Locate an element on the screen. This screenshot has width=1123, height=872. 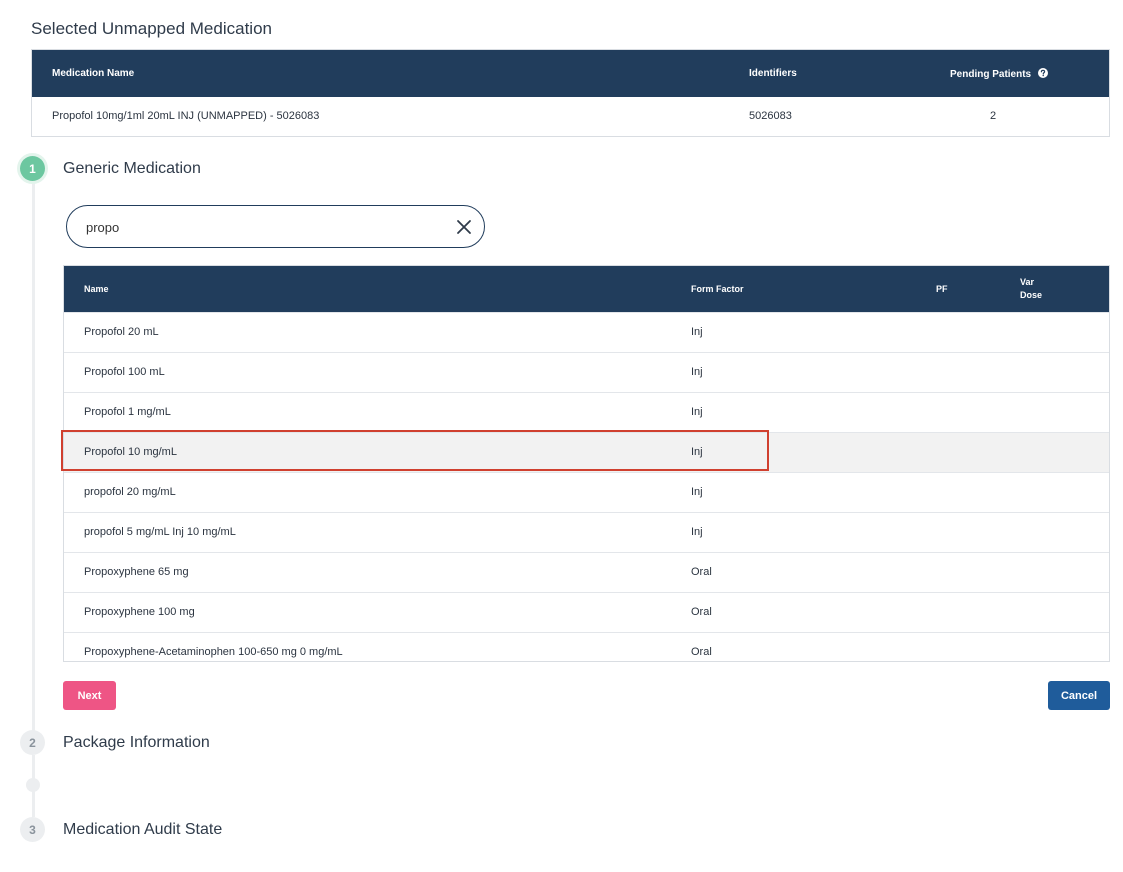
cancel-button: Cancel is located at coordinates (1079, 695).